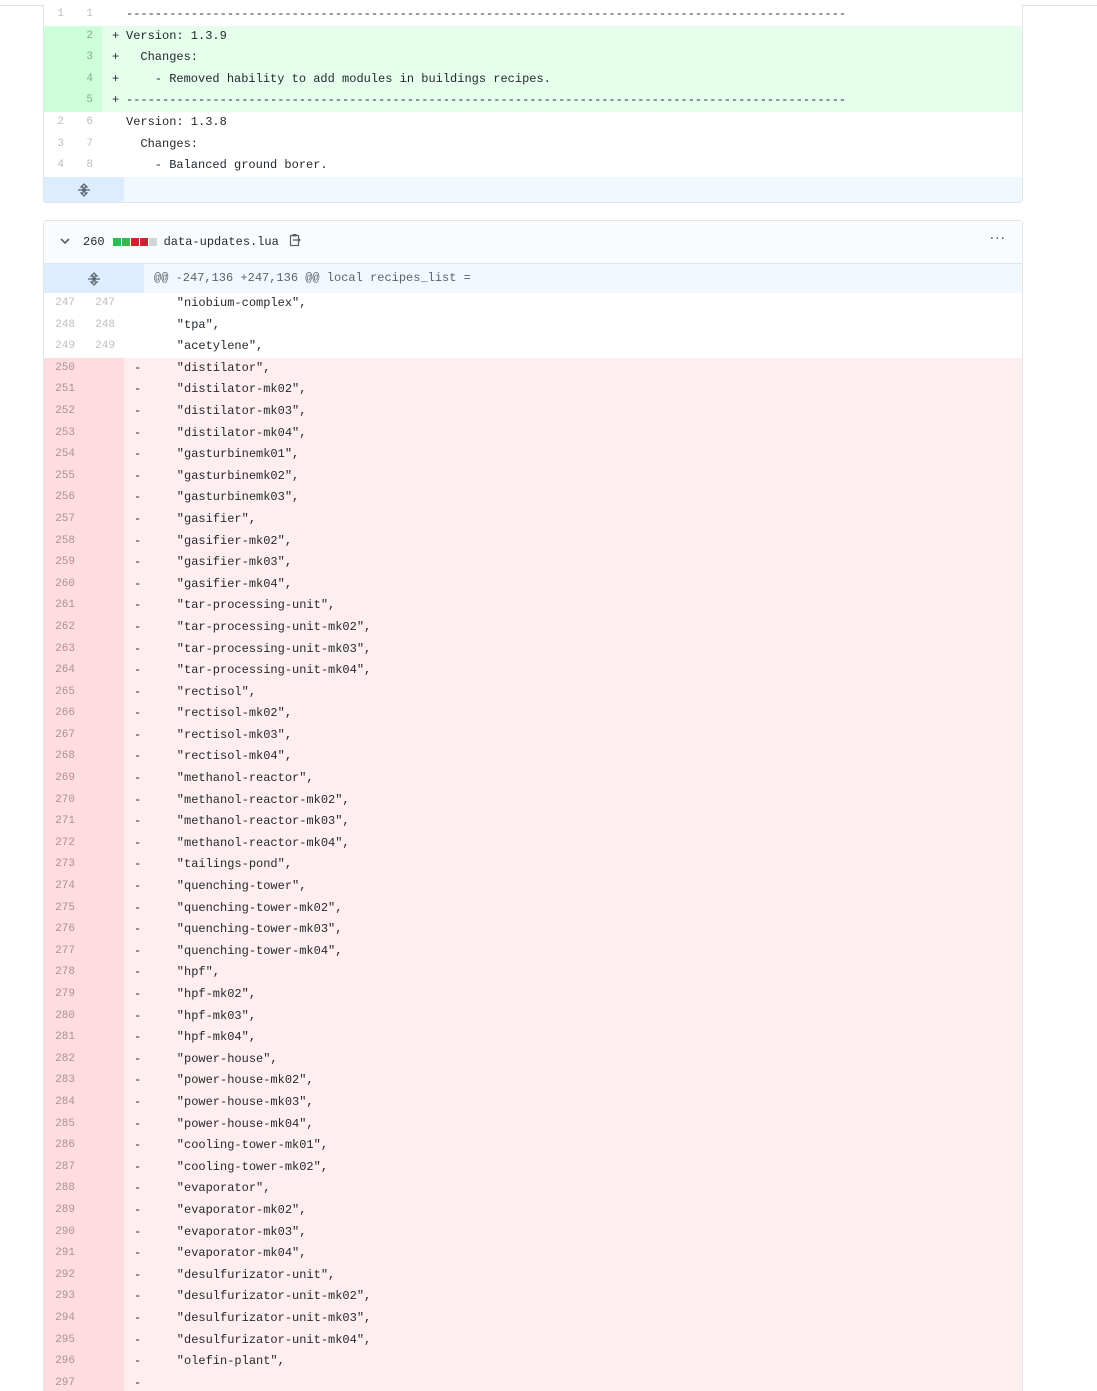 The width and height of the screenshot is (1097, 1391). Describe the element at coordinates (64, 865) in the screenshot. I see `old-line-number: 273` at that location.